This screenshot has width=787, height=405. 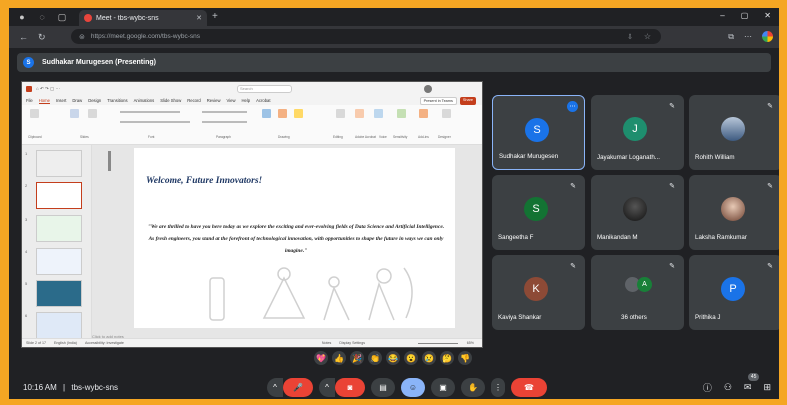 What do you see at coordinates (282, 113) in the screenshot?
I see `arrange-icon` at bounding box center [282, 113].